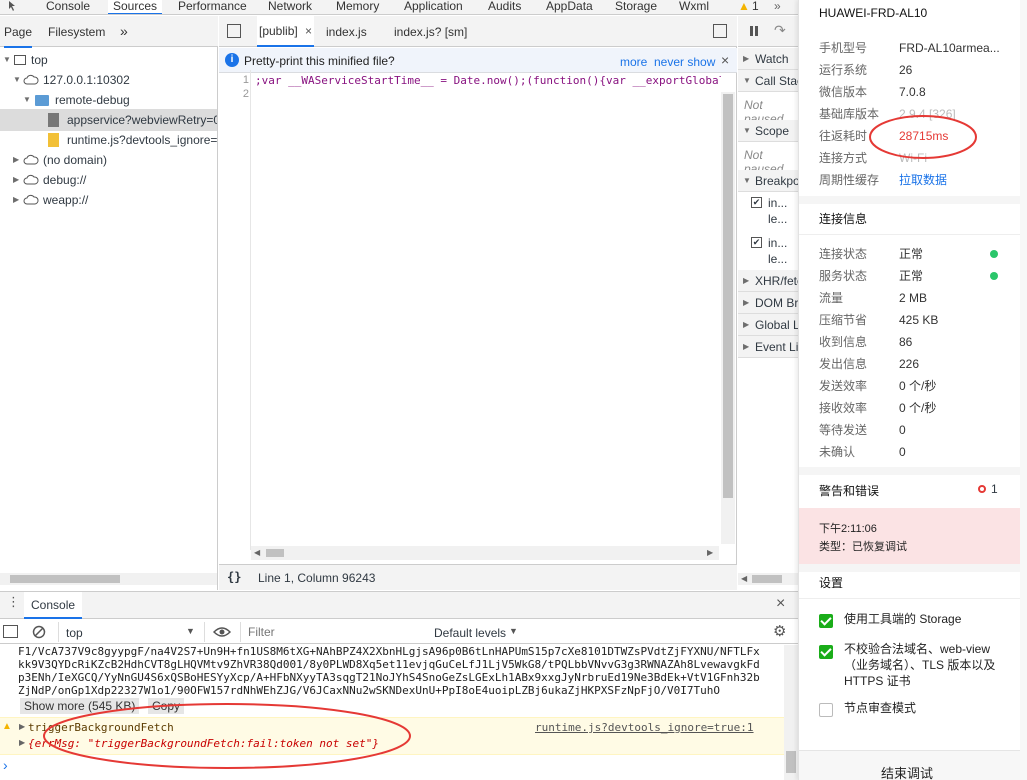 Image resolution: width=1027 pixels, height=780 pixels. I want to click on tab-wxml: Wxml, so click(694, 7).